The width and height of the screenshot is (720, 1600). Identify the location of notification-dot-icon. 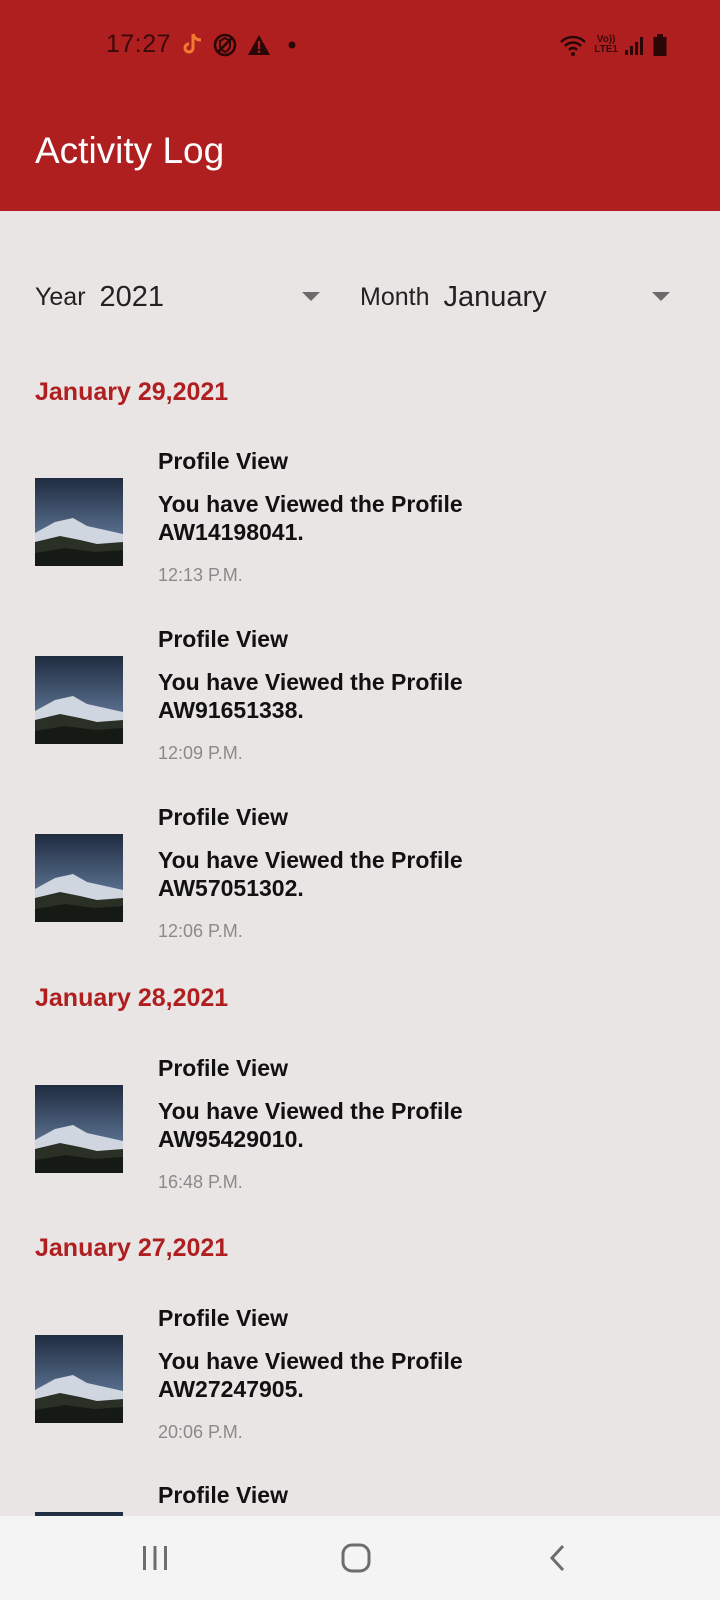
(290, 45).